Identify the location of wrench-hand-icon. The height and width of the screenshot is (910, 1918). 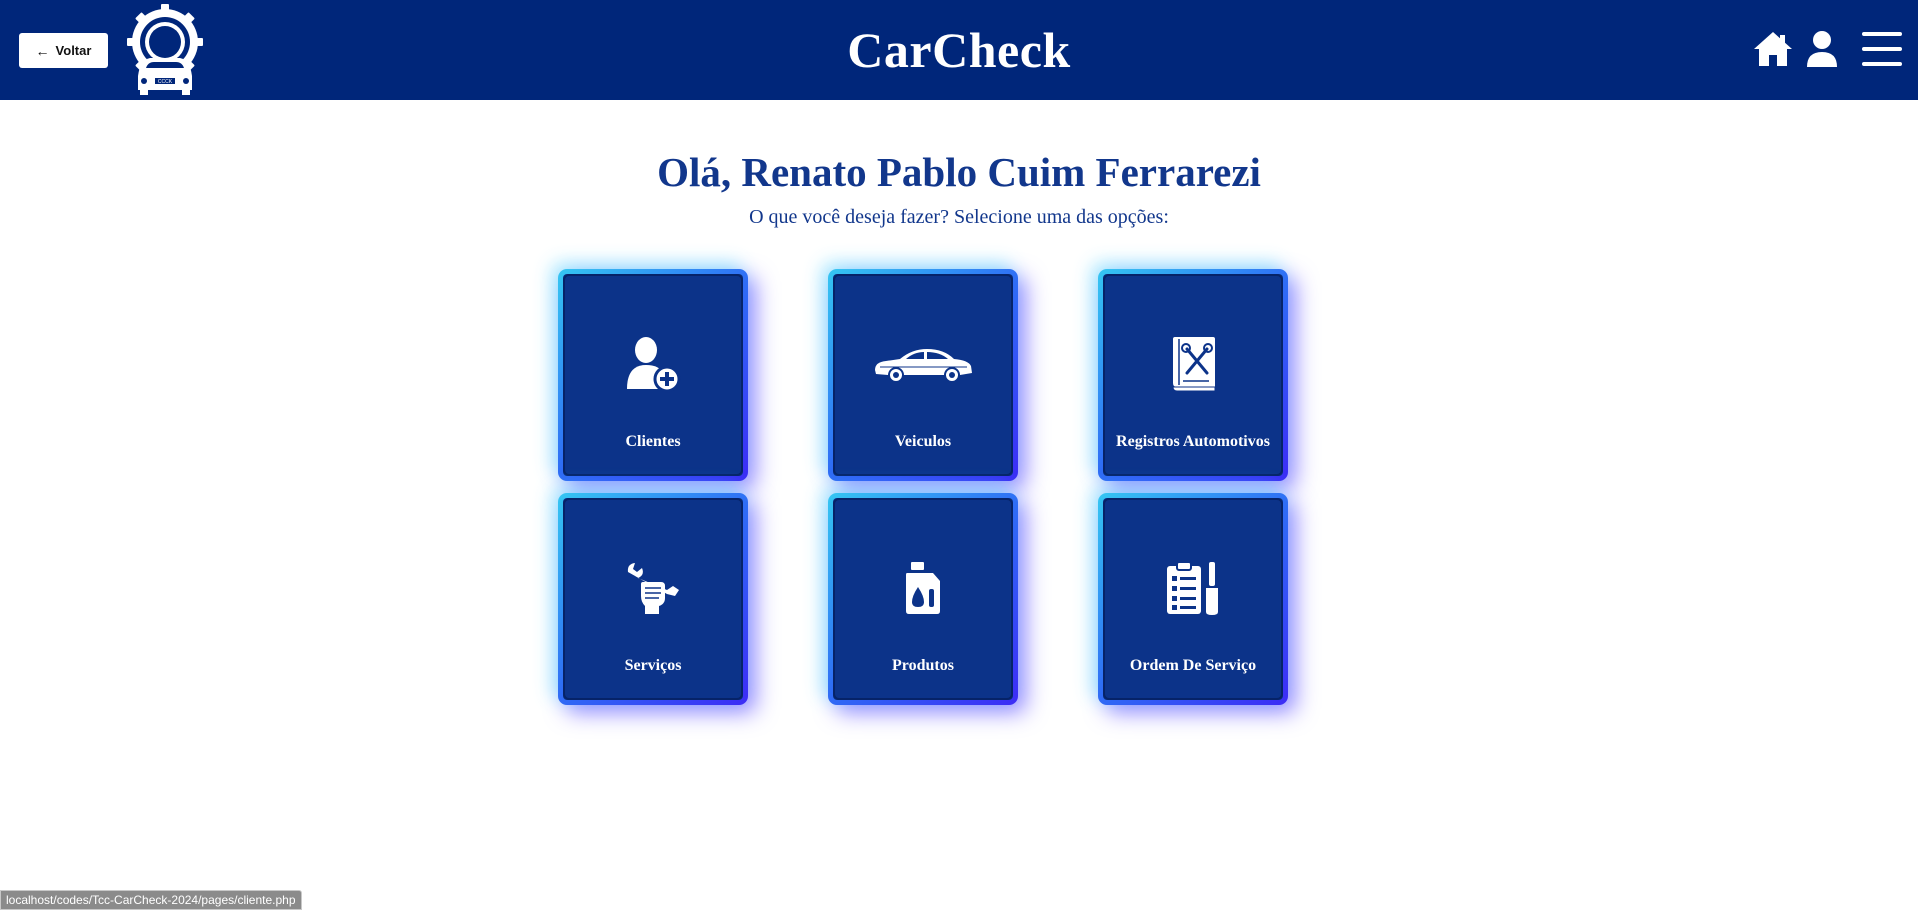
(653, 588).